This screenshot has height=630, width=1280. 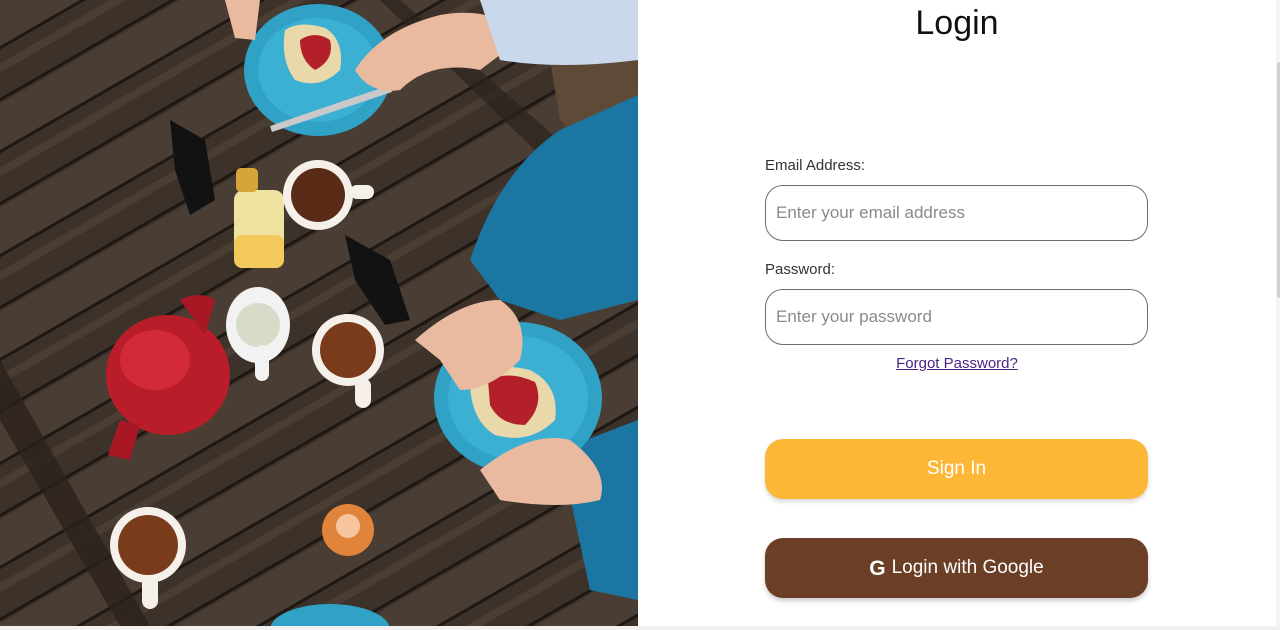 I want to click on password-input, so click(x=956, y=317).